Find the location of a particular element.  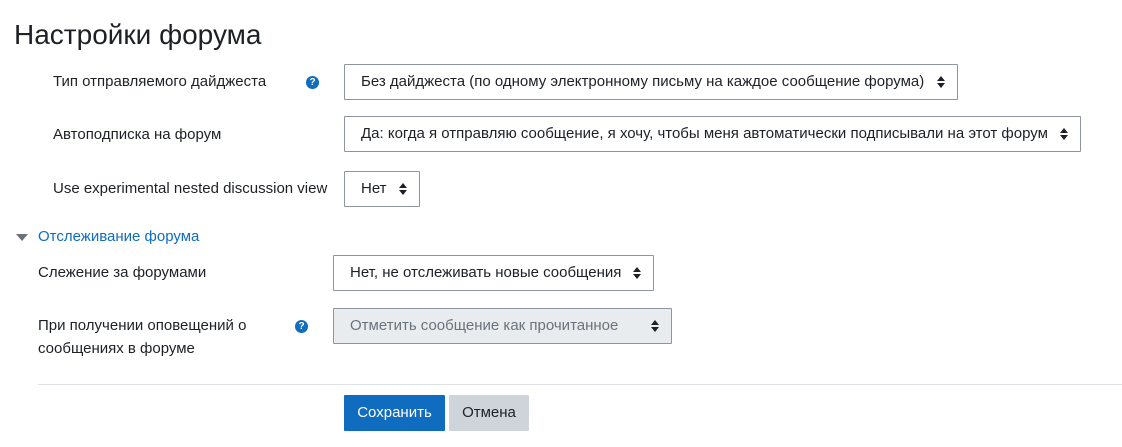

mark-read-select: Отметить сообщение как прочитанное is located at coordinates (502, 326).